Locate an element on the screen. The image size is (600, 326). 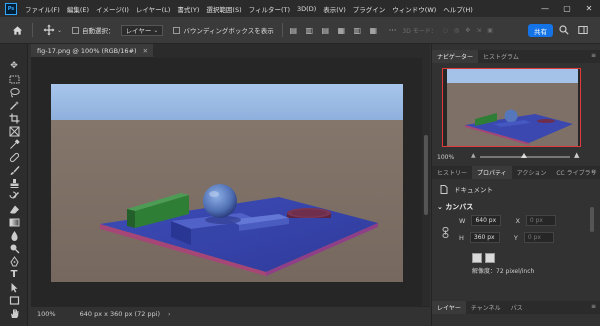
canvas-action-buttons is located at coordinates (485, 258).